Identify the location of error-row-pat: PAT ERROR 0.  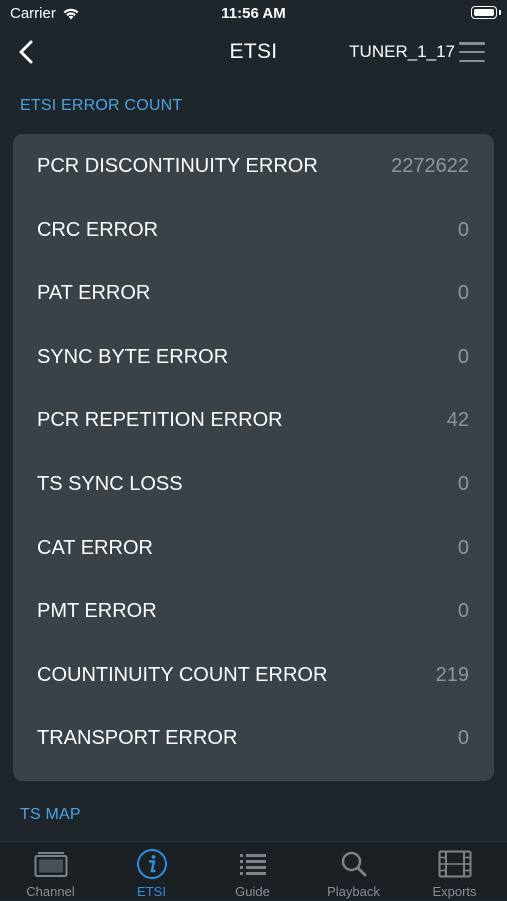
(253, 294).